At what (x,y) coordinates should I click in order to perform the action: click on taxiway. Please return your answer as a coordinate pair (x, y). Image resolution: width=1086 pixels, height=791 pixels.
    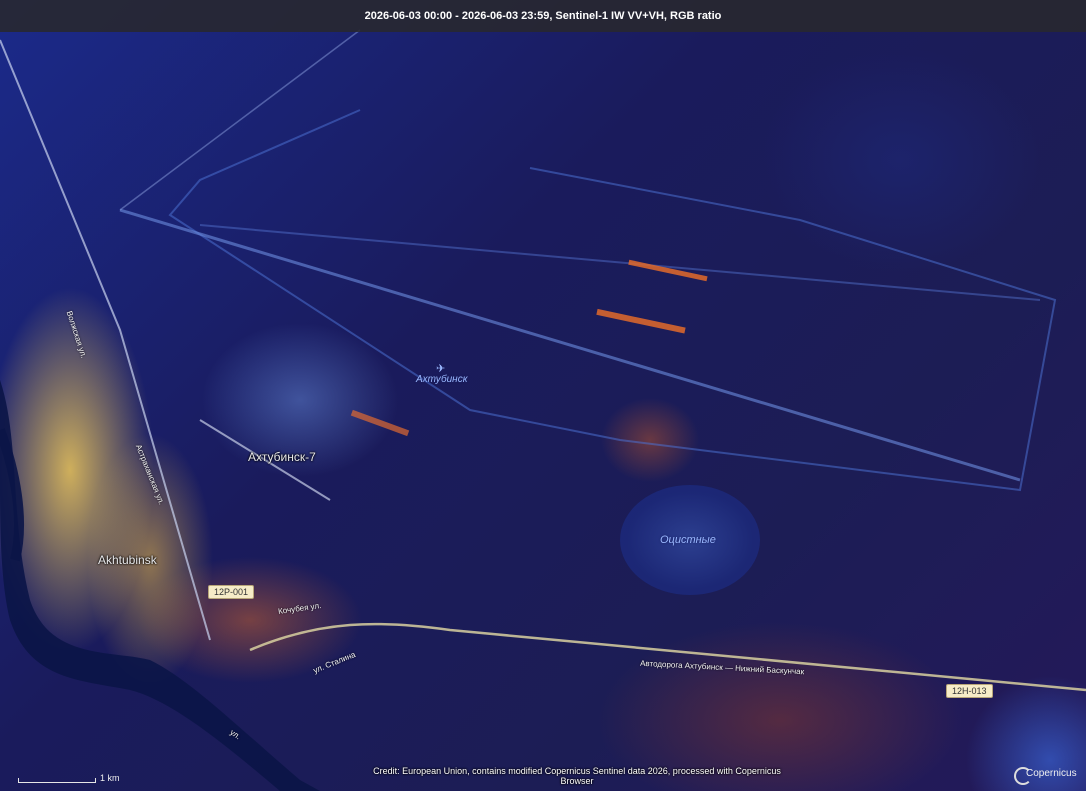
    Looking at the image, I should click on (620, 262).